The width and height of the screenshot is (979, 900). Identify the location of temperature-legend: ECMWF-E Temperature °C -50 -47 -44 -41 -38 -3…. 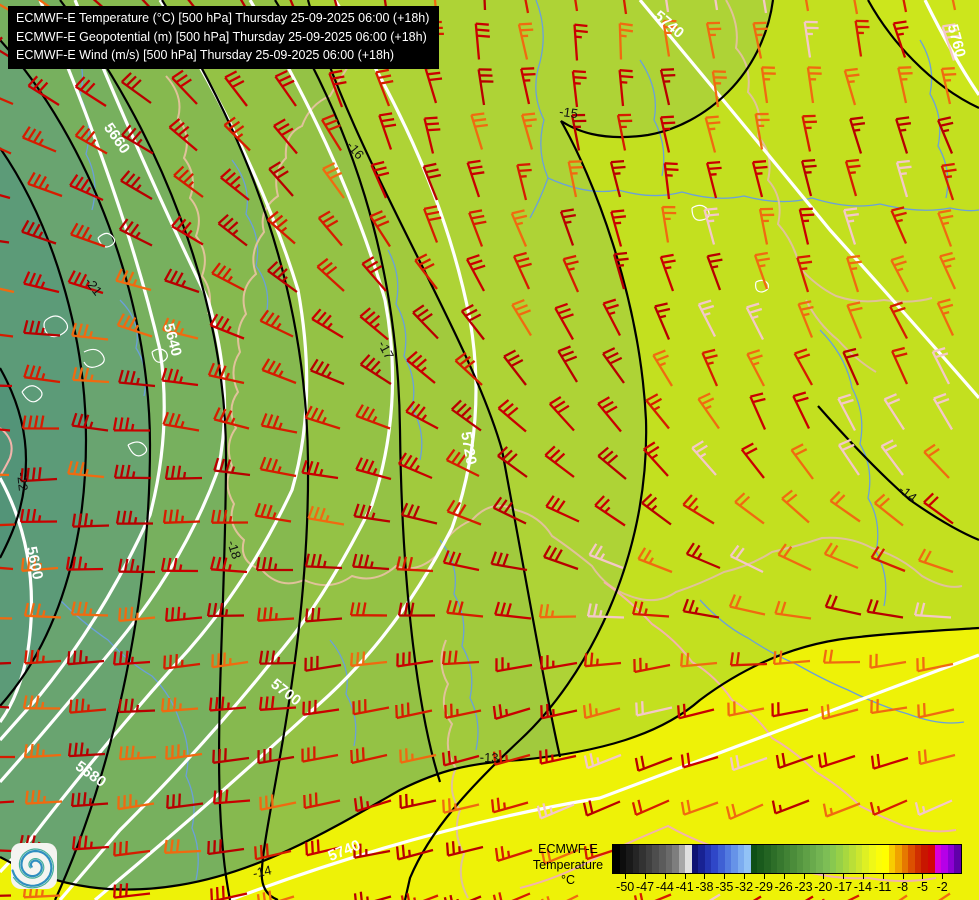
(748, 869).